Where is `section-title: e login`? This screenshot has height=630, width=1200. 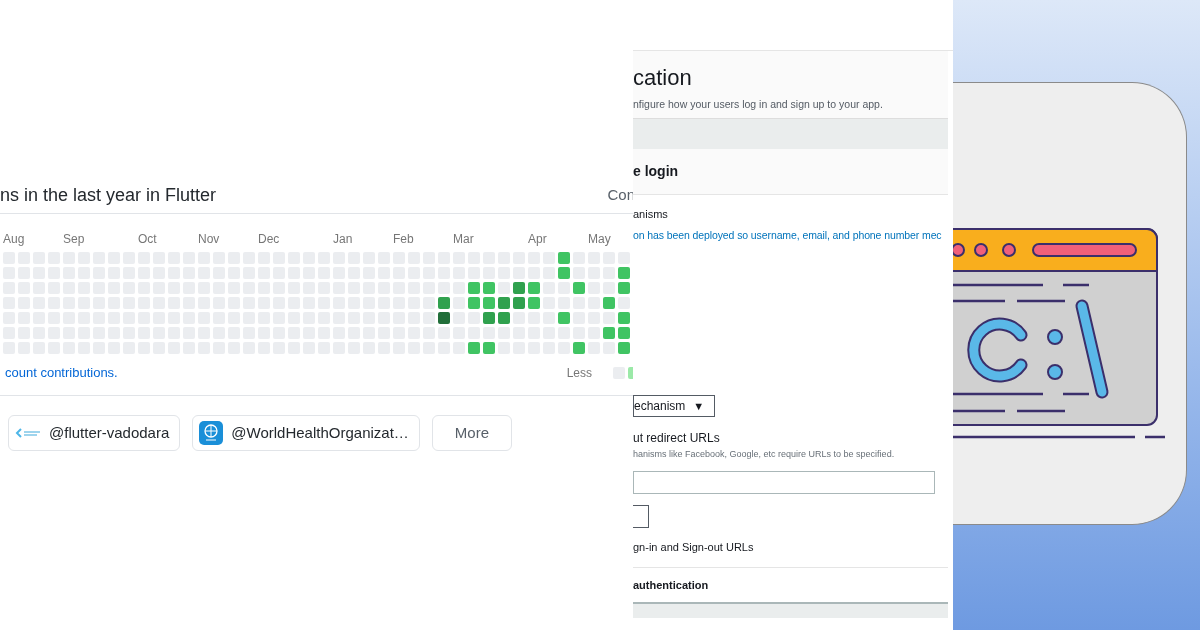 section-title: e login is located at coordinates (656, 171).